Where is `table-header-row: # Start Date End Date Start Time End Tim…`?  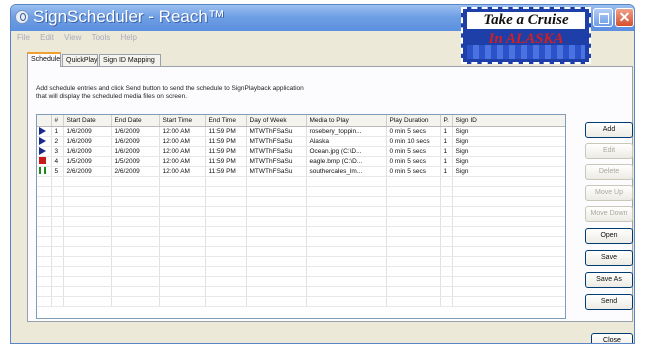 table-header-row: # Start Date End Date Start Time End Tim… is located at coordinates (301, 121).